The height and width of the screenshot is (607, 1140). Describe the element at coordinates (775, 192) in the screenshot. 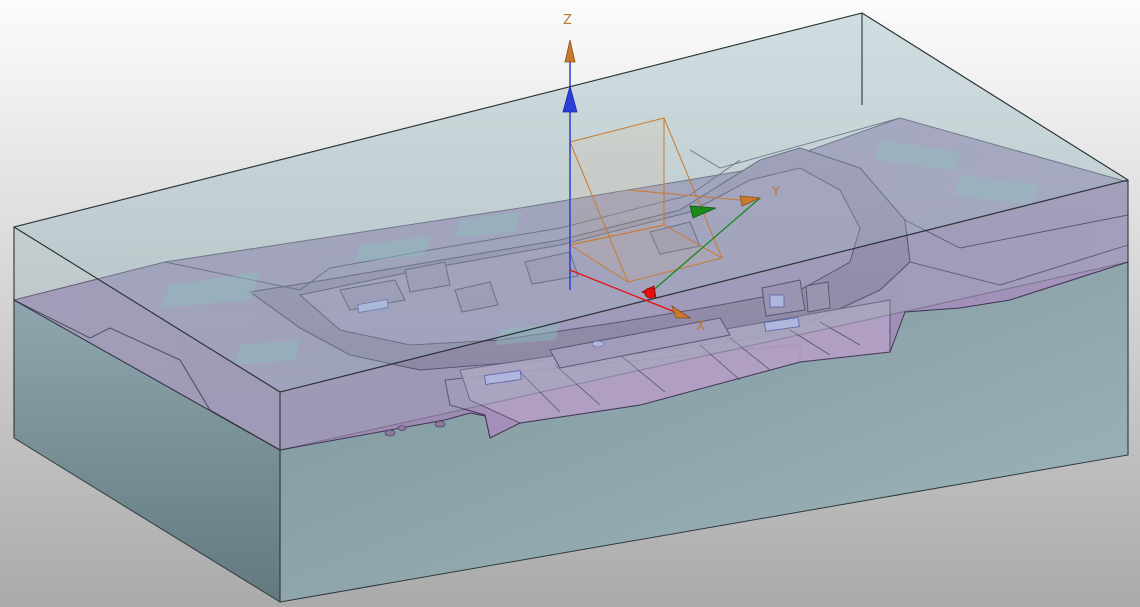

I see `y-axis-label: Y` at that location.